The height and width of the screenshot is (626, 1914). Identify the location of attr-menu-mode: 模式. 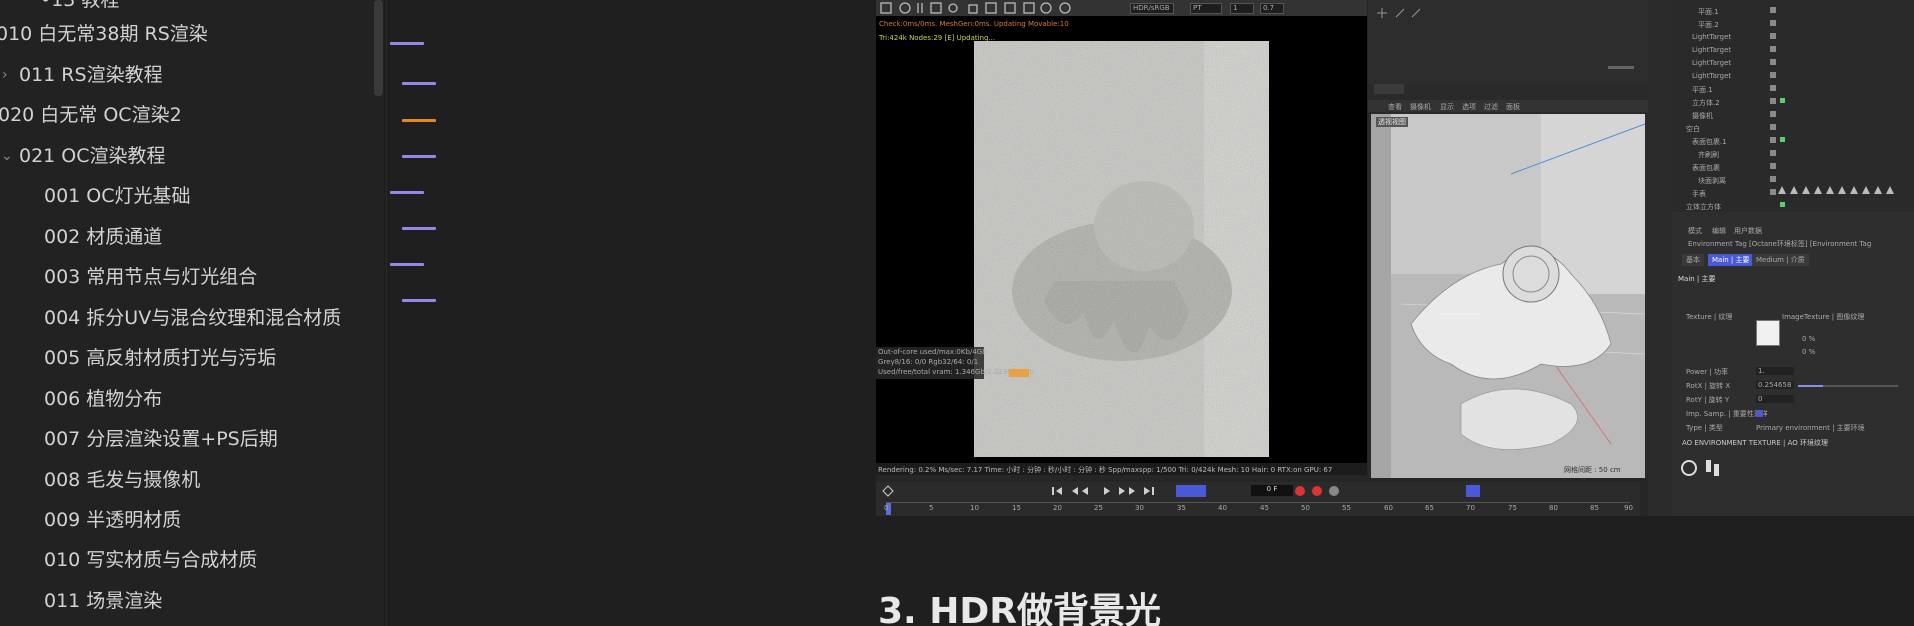
(1695, 231).